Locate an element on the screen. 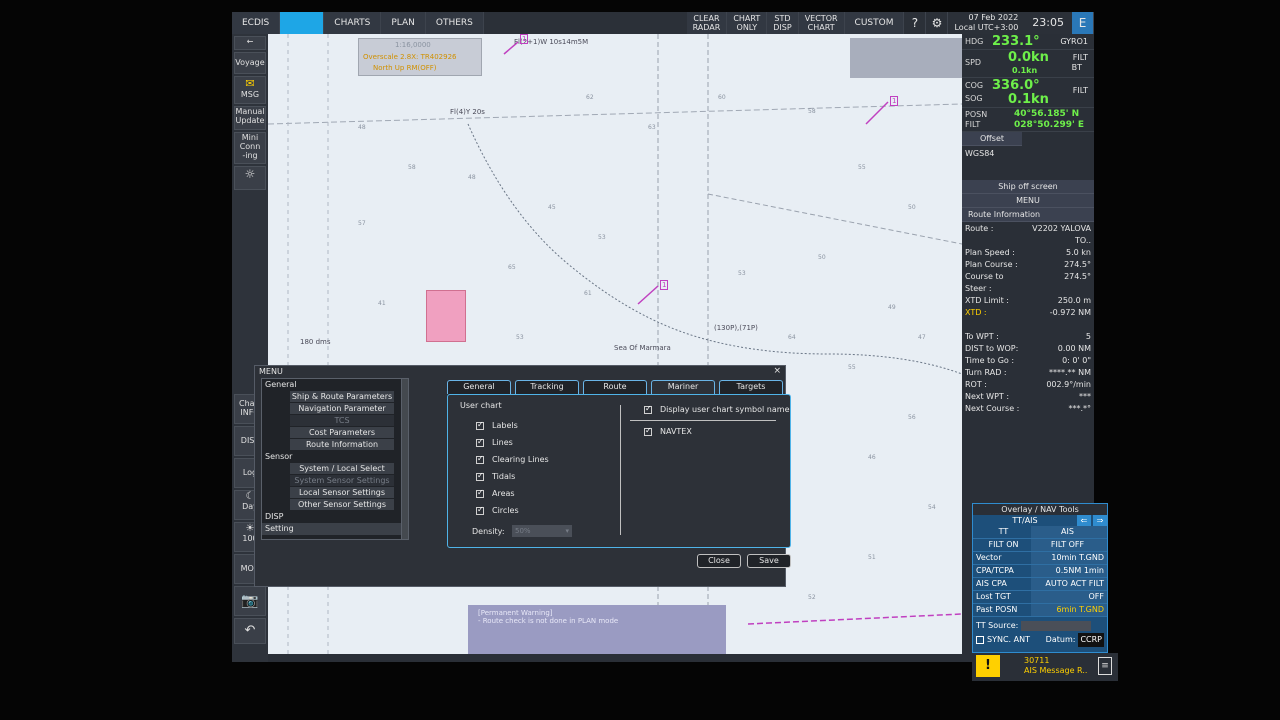  brightness-tool-icon: ☼ is located at coordinates (250, 178).